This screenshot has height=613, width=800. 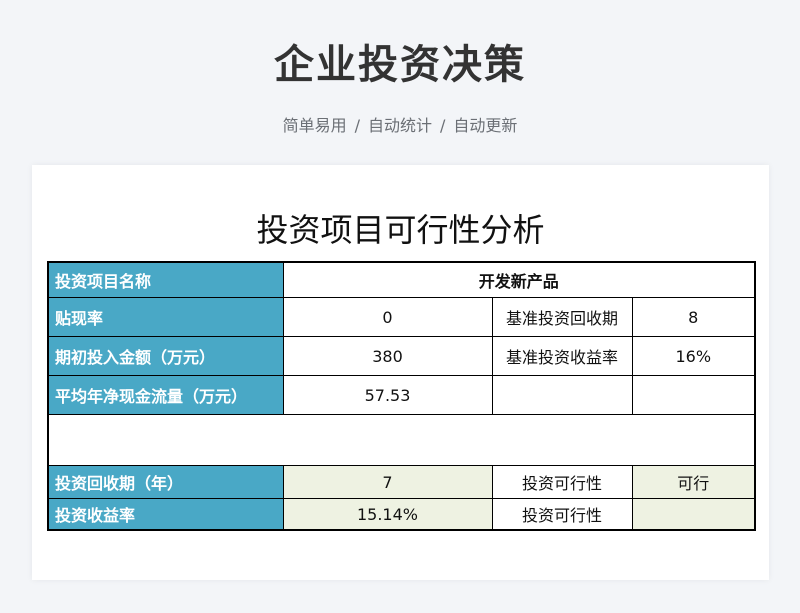 I want to click on return-feasibility-label: 投资可行性, so click(x=562, y=514).